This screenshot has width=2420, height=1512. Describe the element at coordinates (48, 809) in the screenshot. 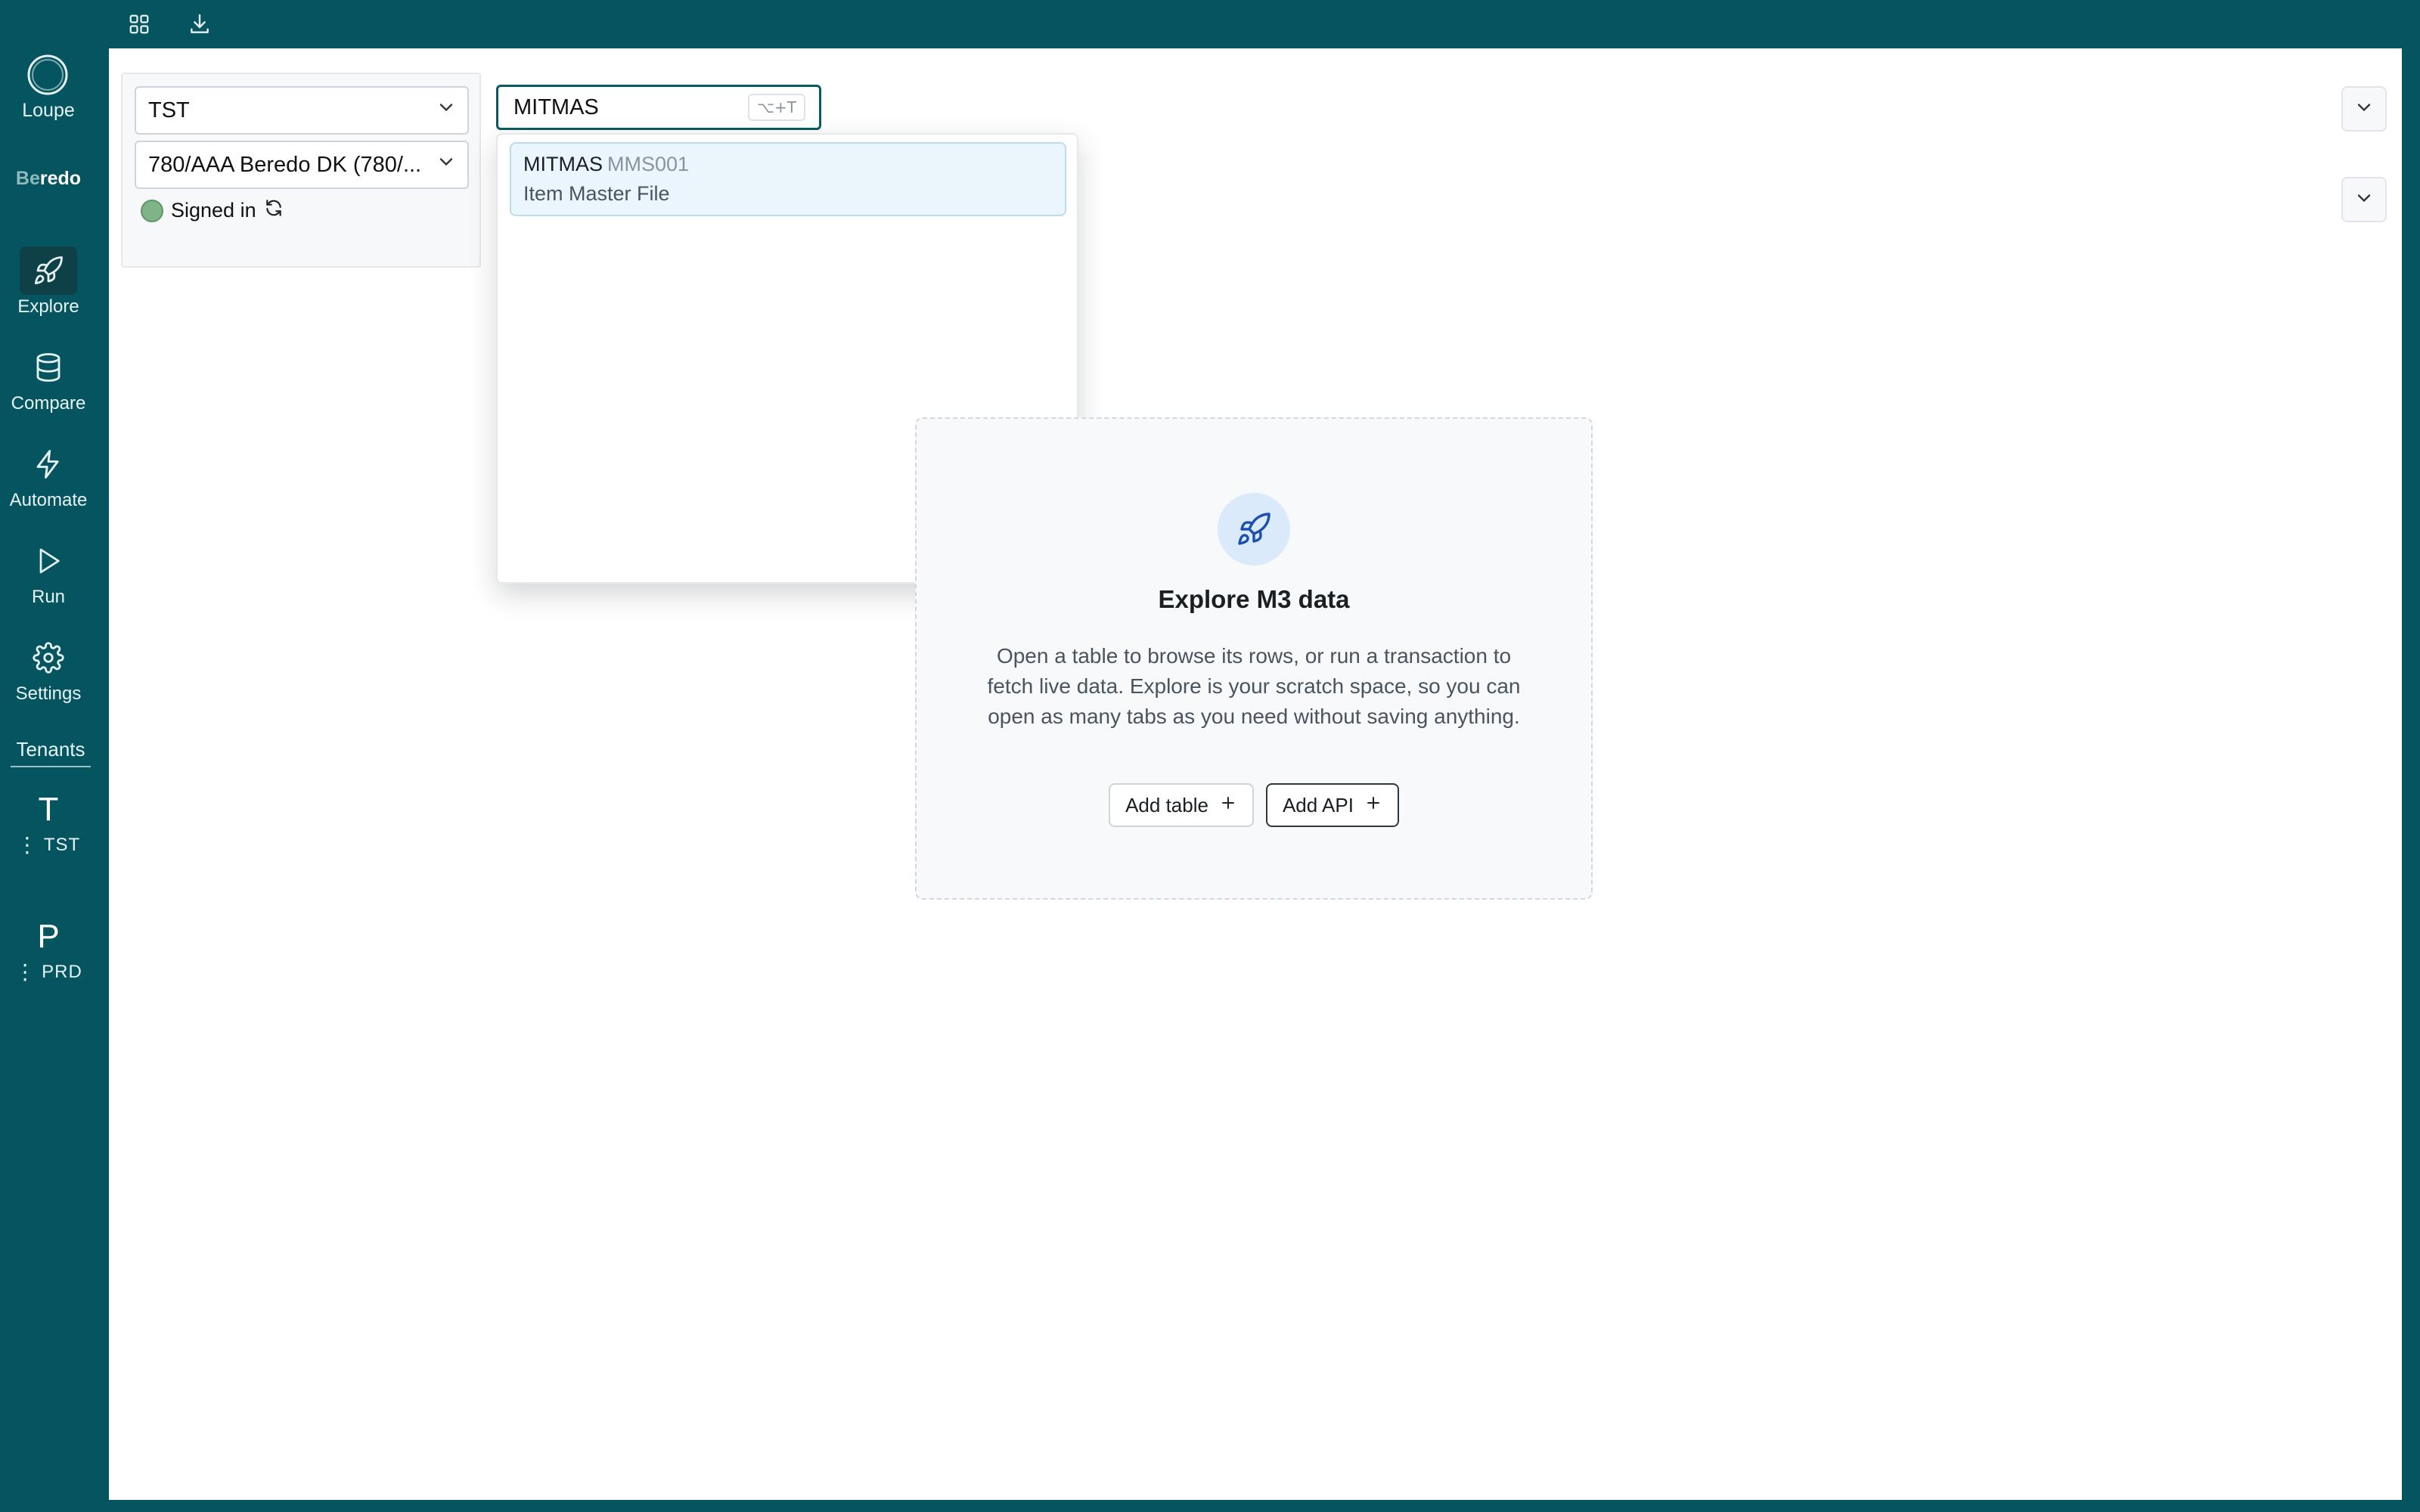

I see `tenant-avatar: T` at that location.